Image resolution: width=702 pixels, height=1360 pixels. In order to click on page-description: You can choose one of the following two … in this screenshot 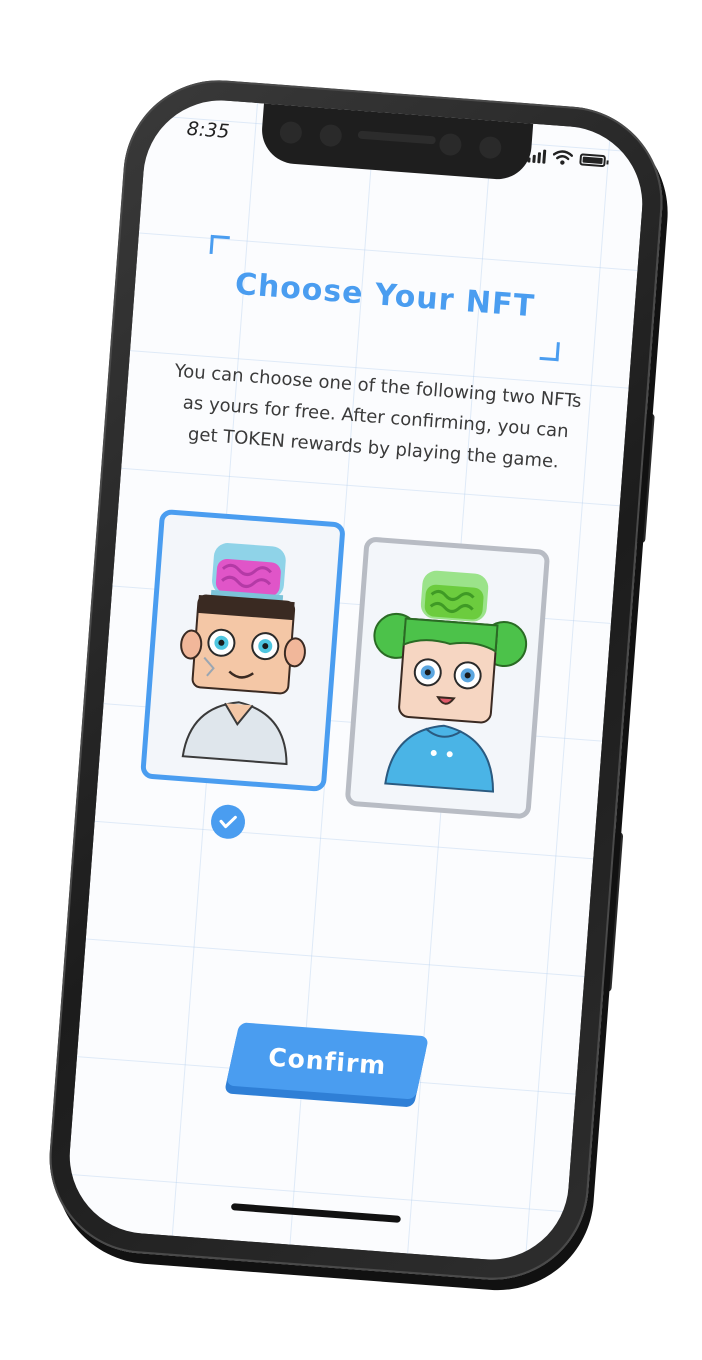, I will do `click(378, 416)`.